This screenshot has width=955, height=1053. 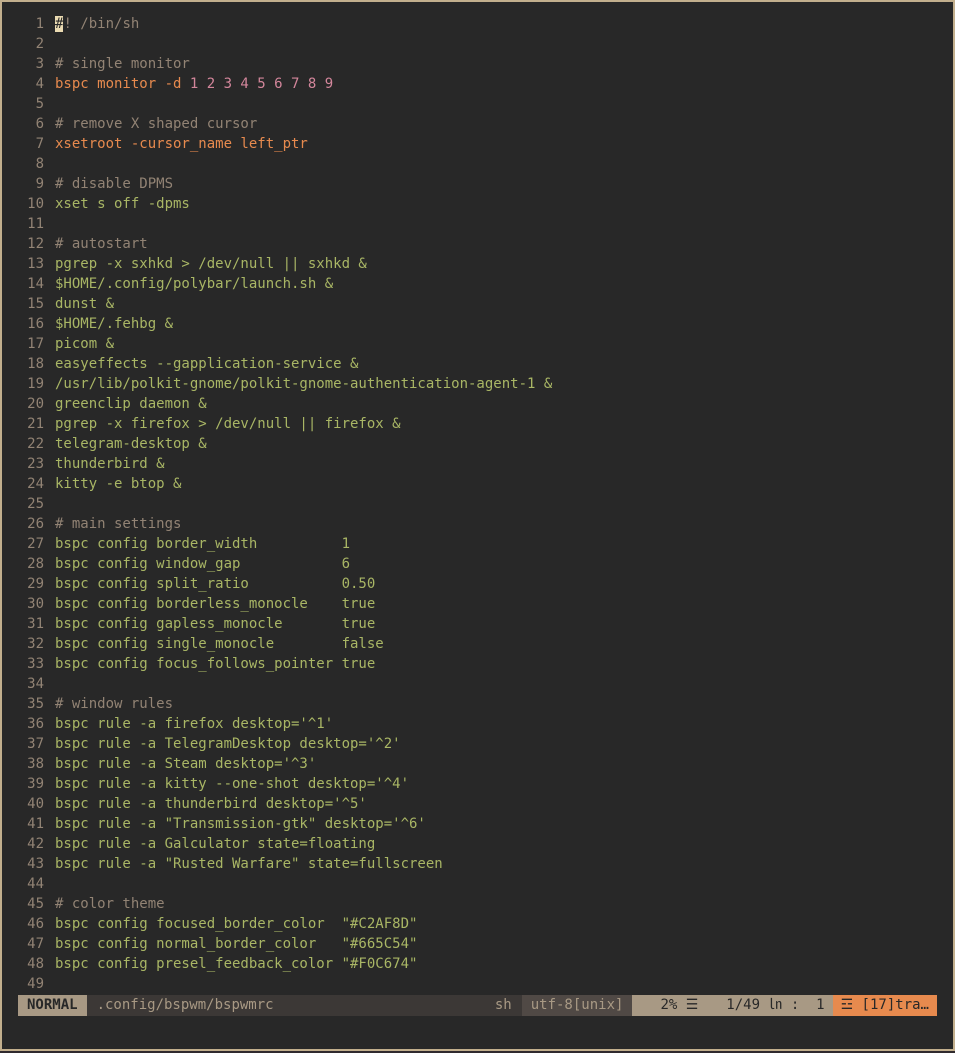 What do you see at coordinates (478, 624) in the screenshot?
I see `code-line: 31 bspc config gapless_monocle true` at bounding box center [478, 624].